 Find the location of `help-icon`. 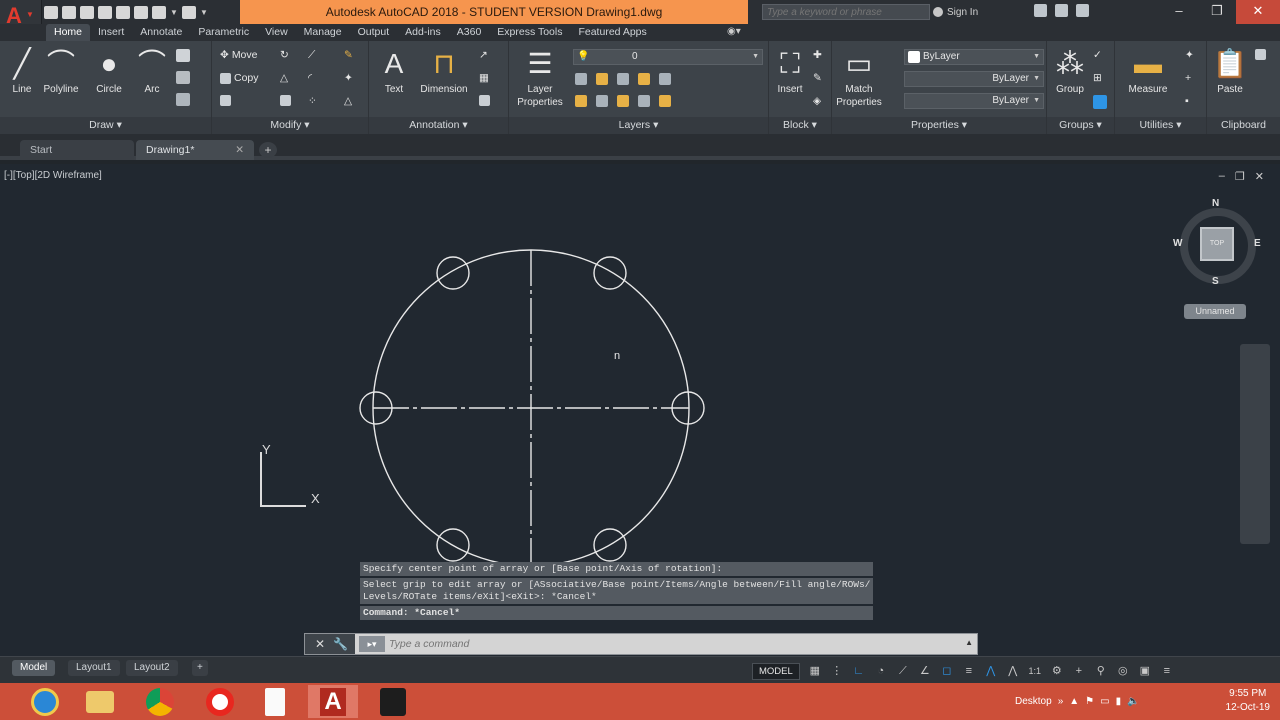

help-icon is located at coordinates (1082, 10).